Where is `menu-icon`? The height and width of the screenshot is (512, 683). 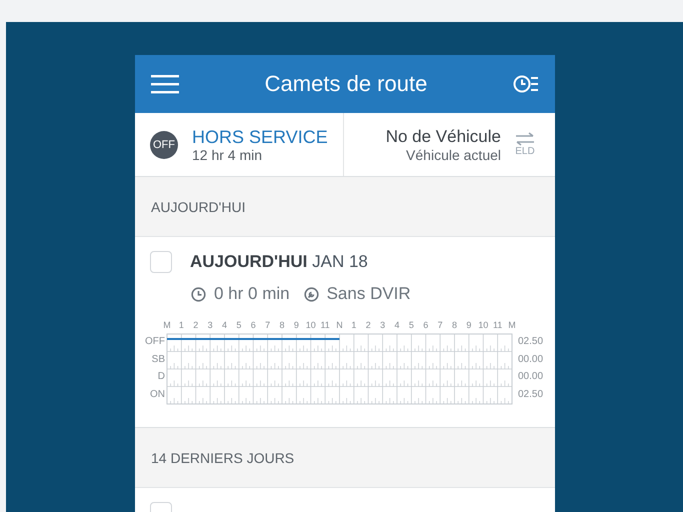
menu-icon is located at coordinates (165, 84).